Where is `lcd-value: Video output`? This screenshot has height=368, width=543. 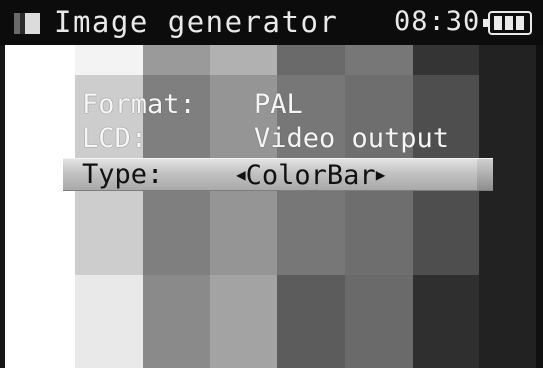 lcd-value: Video output is located at coordinates (351, 139).